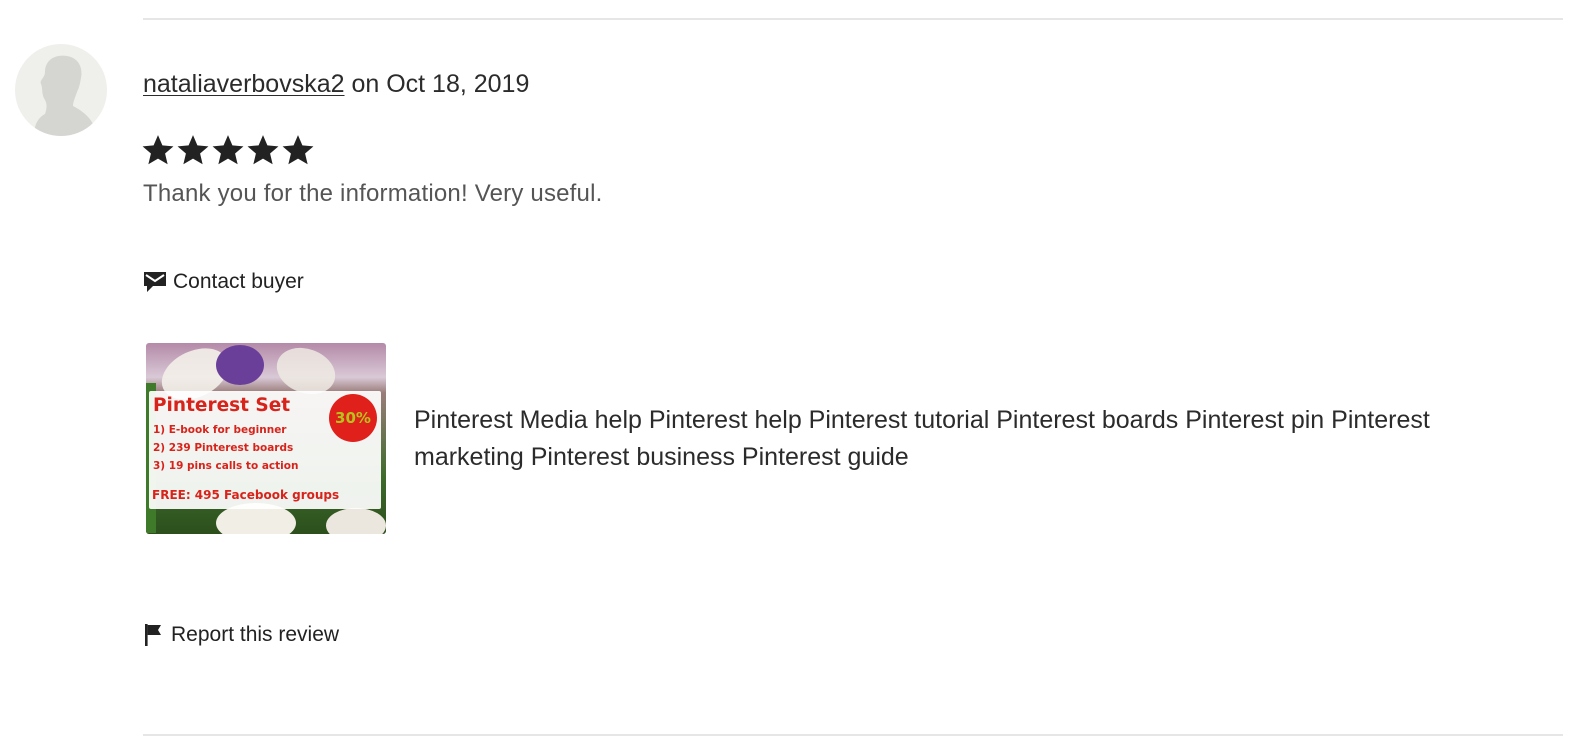  Describe the element at coordinates (222, 405) in the screenshot. I see `promo-heading: Pinterest Set` at that location.